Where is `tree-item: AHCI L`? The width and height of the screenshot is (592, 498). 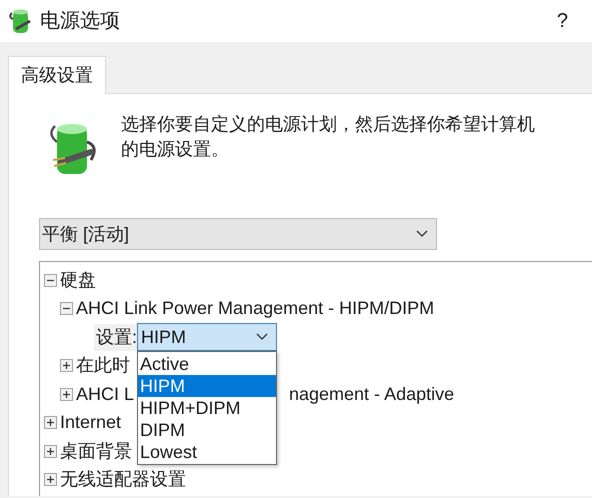
tree-item: AHCI L is located at coordinates (105, 394).